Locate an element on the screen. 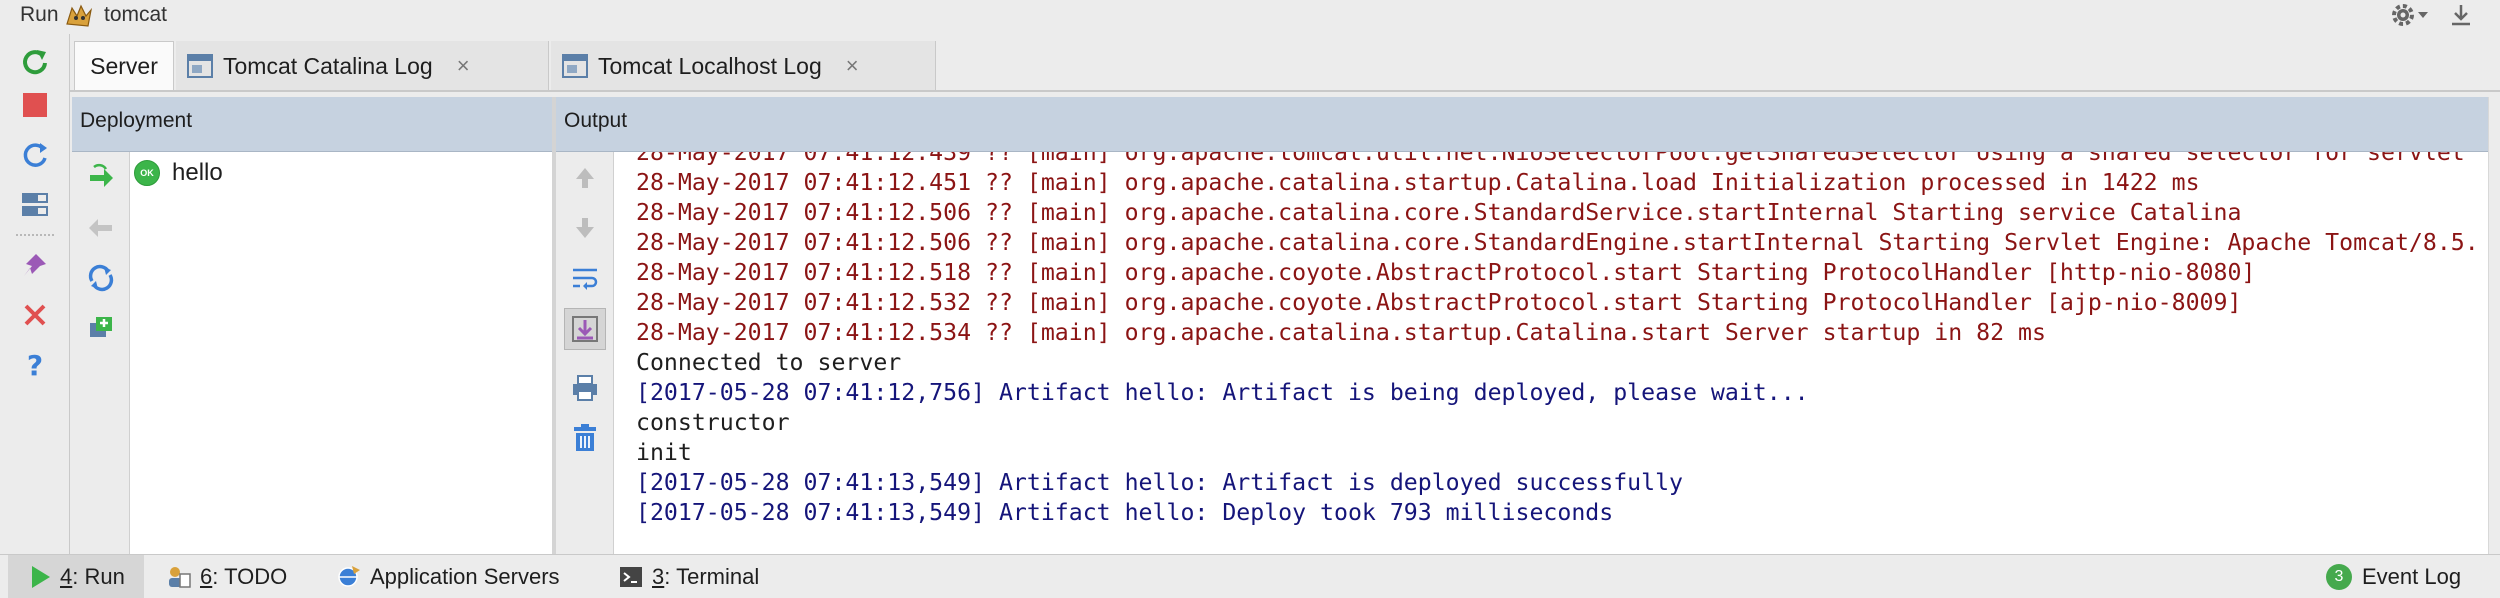 Image resolution: width=2500 pixels, height=598 pixels. event-log-tool-button: 3 Event Log is located at coordinates (2393, 576).